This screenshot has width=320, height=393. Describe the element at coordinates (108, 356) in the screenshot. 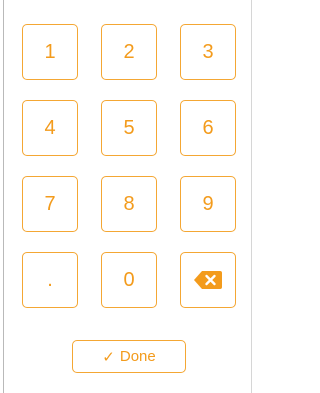

I see `check-icon: ✓` at that location.